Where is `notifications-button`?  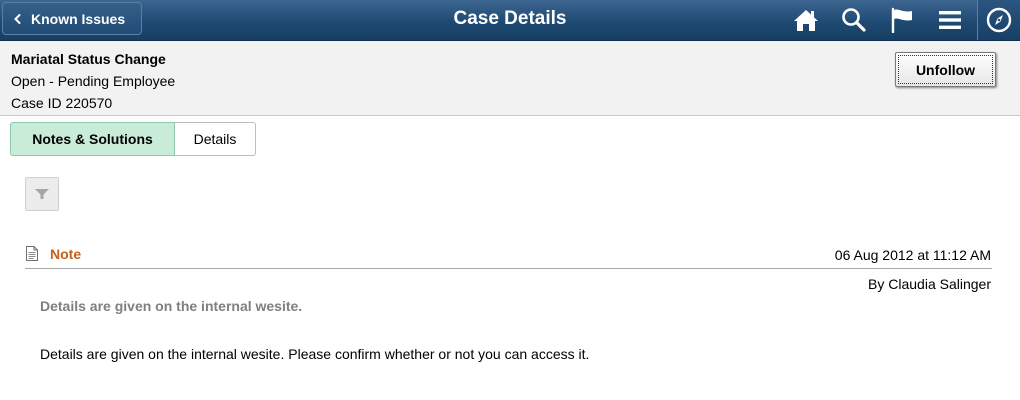
notifications-button is located at coordinates (902, 20).